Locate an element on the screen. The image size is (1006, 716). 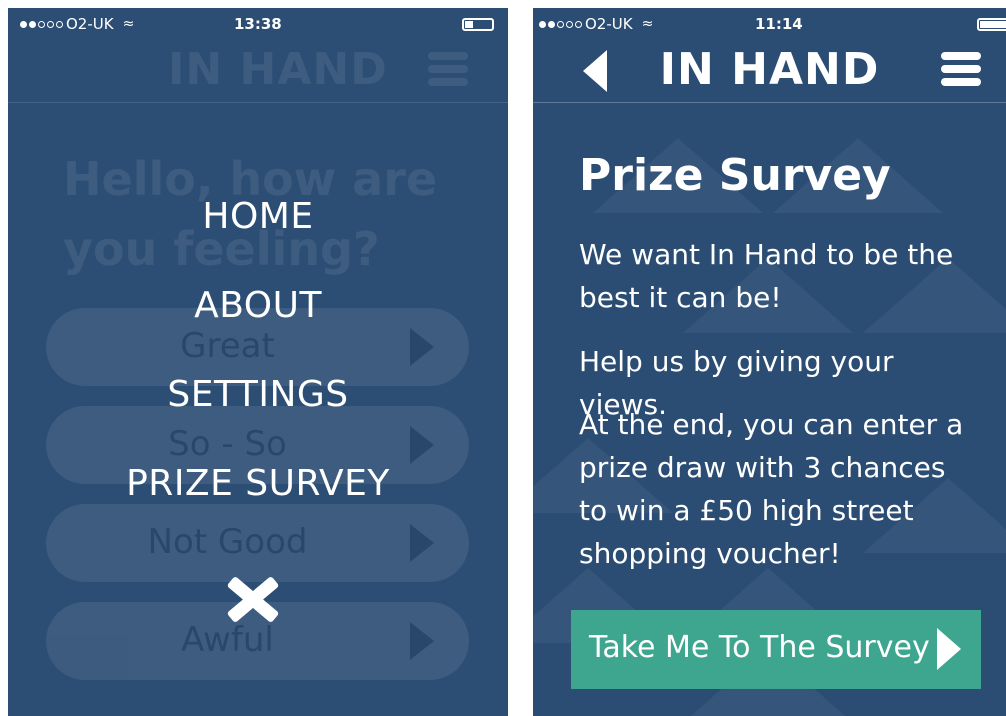
status-bar: O2-UK ≈ 11:14 is located at coordinates (769, 23).